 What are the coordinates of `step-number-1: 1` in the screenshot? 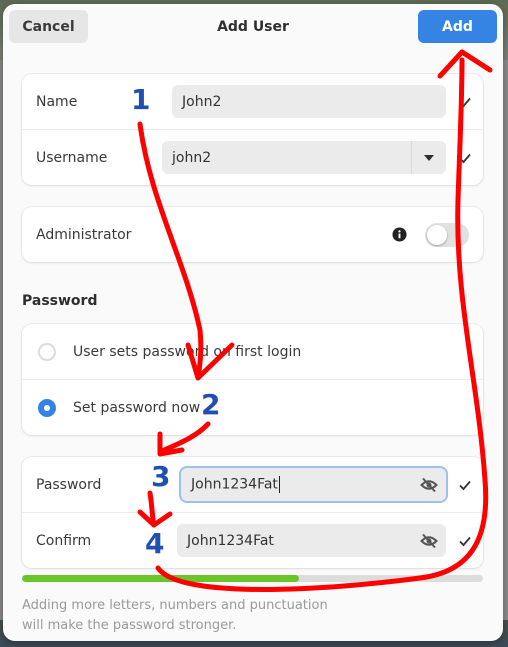 It's located at (141, 99).